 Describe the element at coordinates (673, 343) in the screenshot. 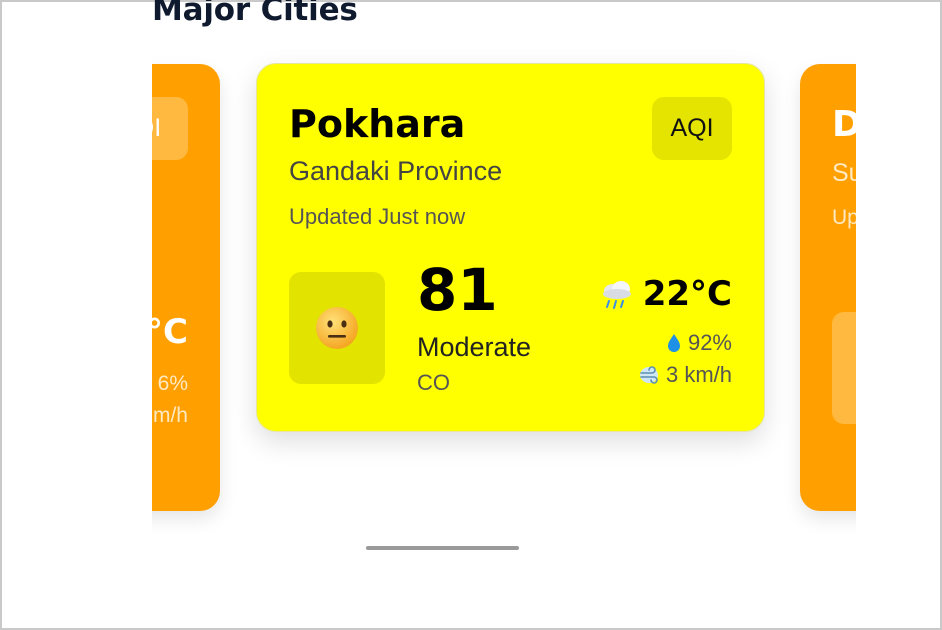

I see `droplet-icon` at that location.